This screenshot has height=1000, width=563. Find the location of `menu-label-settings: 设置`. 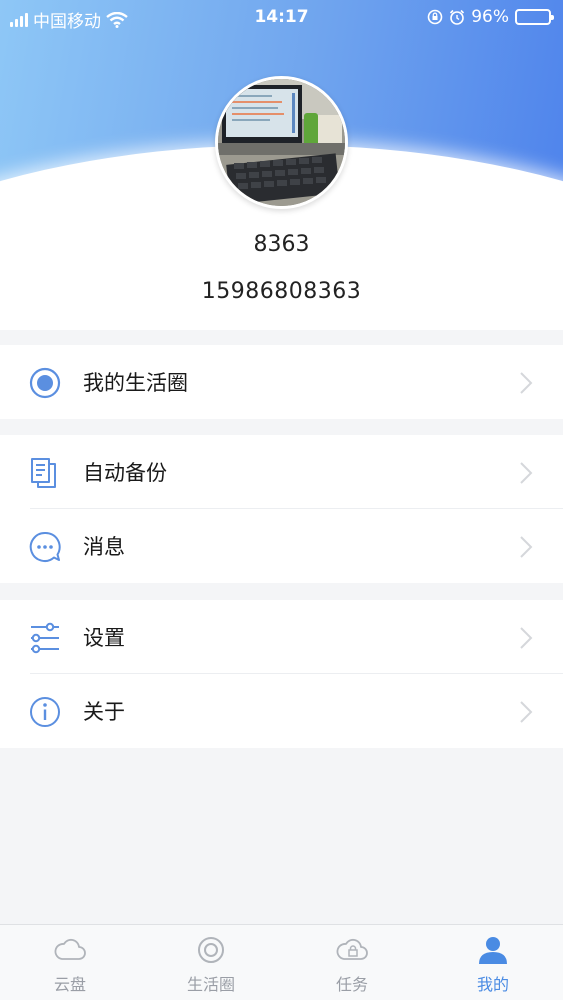

menu-label-settings: 设置 is located at coordinates (104, 638).